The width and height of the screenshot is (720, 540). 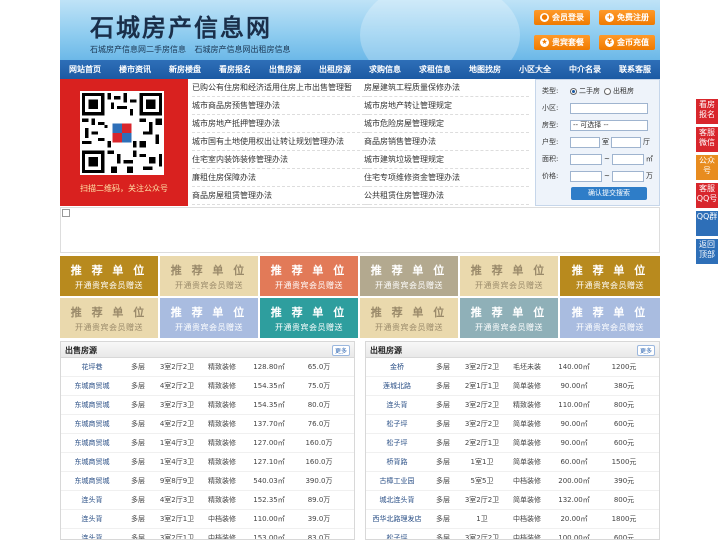 I want to click on listing-row: 东城商贸城 多层 3室2厅3卫 精致装修 154.35㎡ 80.0万, so click(x=207, y=405).